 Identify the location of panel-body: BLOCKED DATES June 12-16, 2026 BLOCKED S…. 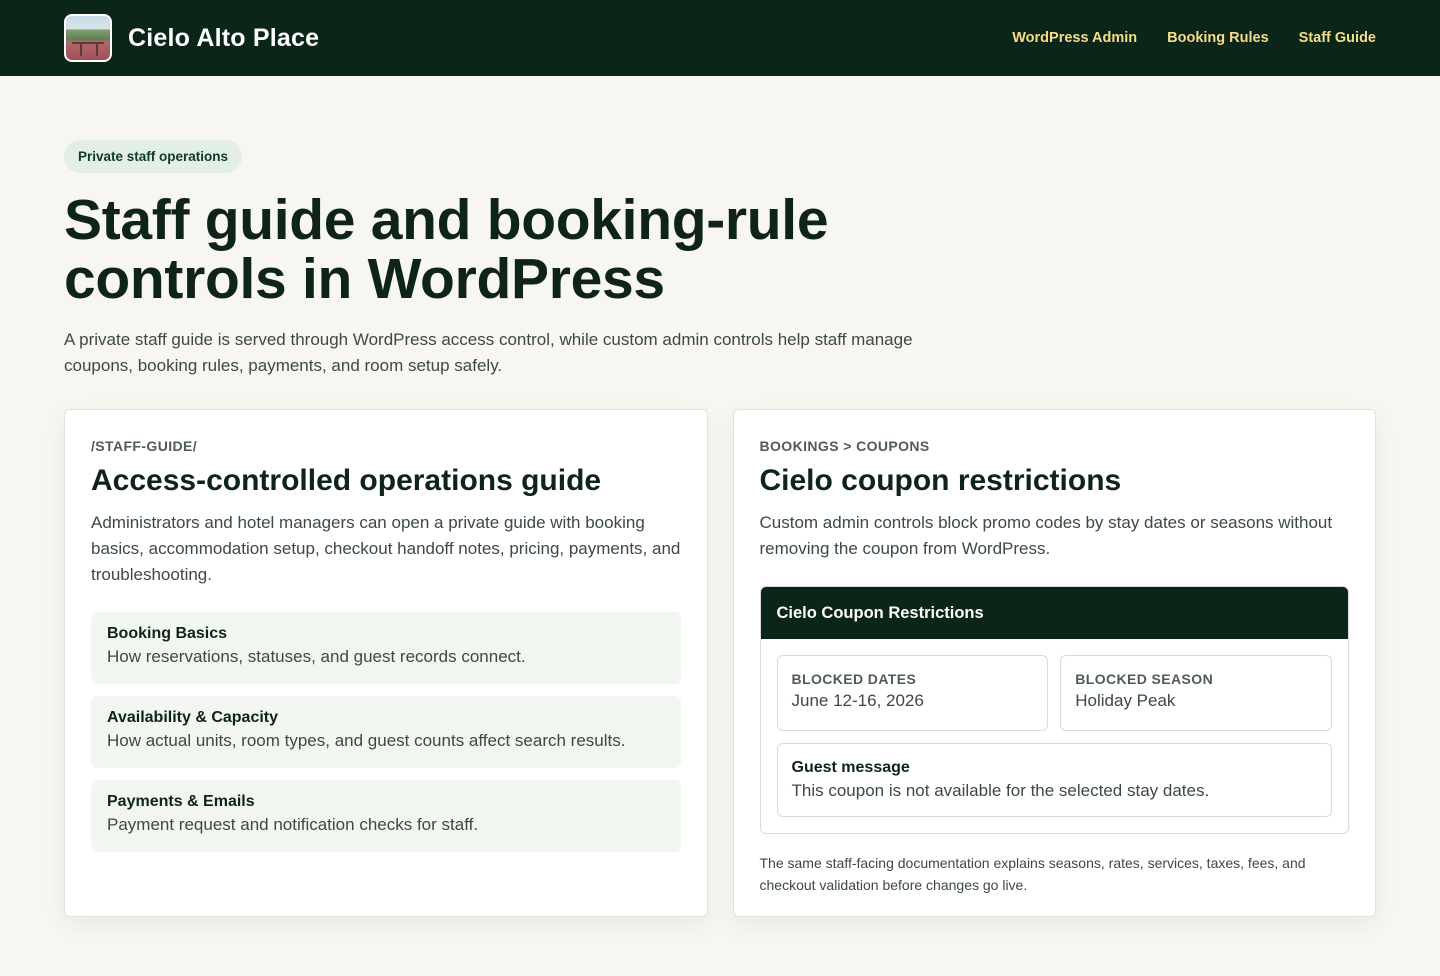
(1055, 736).